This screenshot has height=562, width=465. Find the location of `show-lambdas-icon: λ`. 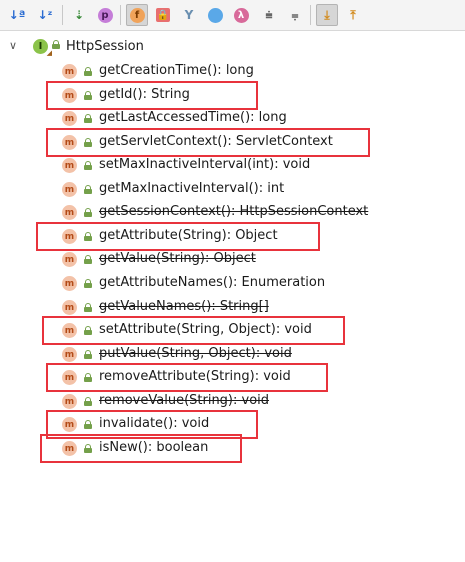

show-lambdas-icon: λ is located at coordinates (241, 15).